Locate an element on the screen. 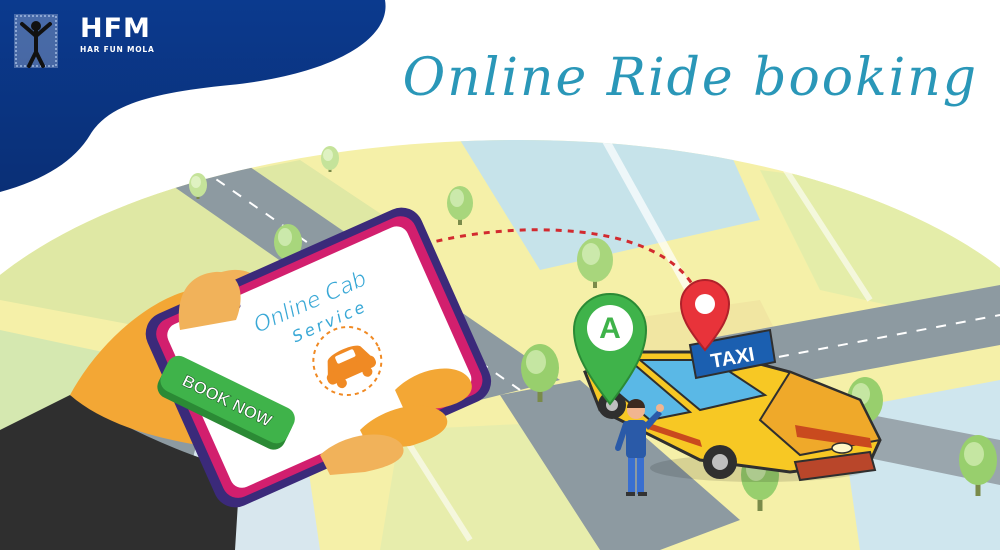 Image resolution: width=1000 pixels, height=550 pixels. page-title: Online Ride booking is located at coordinates (690, 78).